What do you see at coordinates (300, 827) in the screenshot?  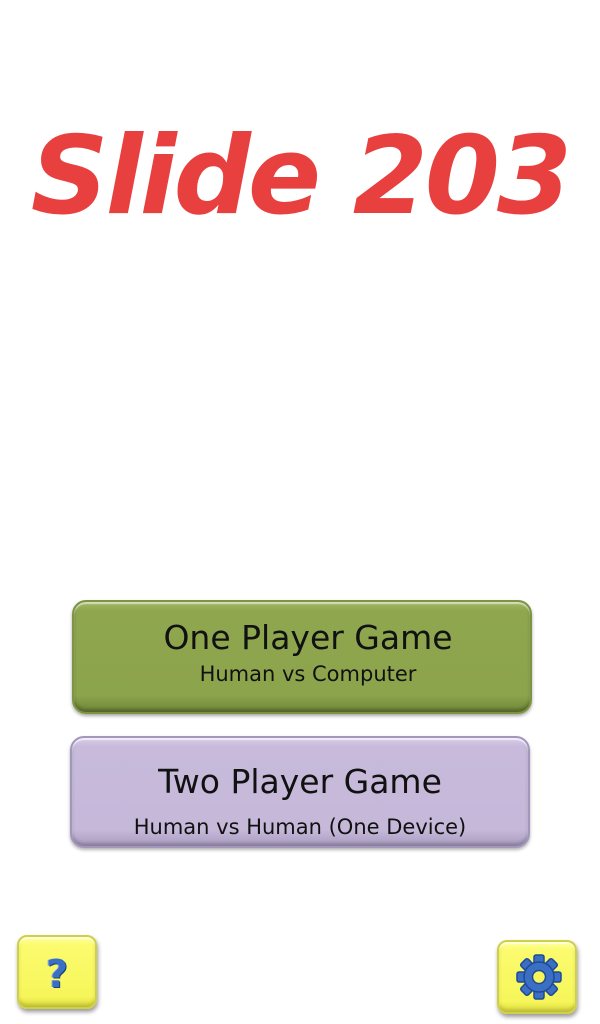 I see `two-player-subtitle: Human vs Human (One Device)` at bounding box center [300, 827].